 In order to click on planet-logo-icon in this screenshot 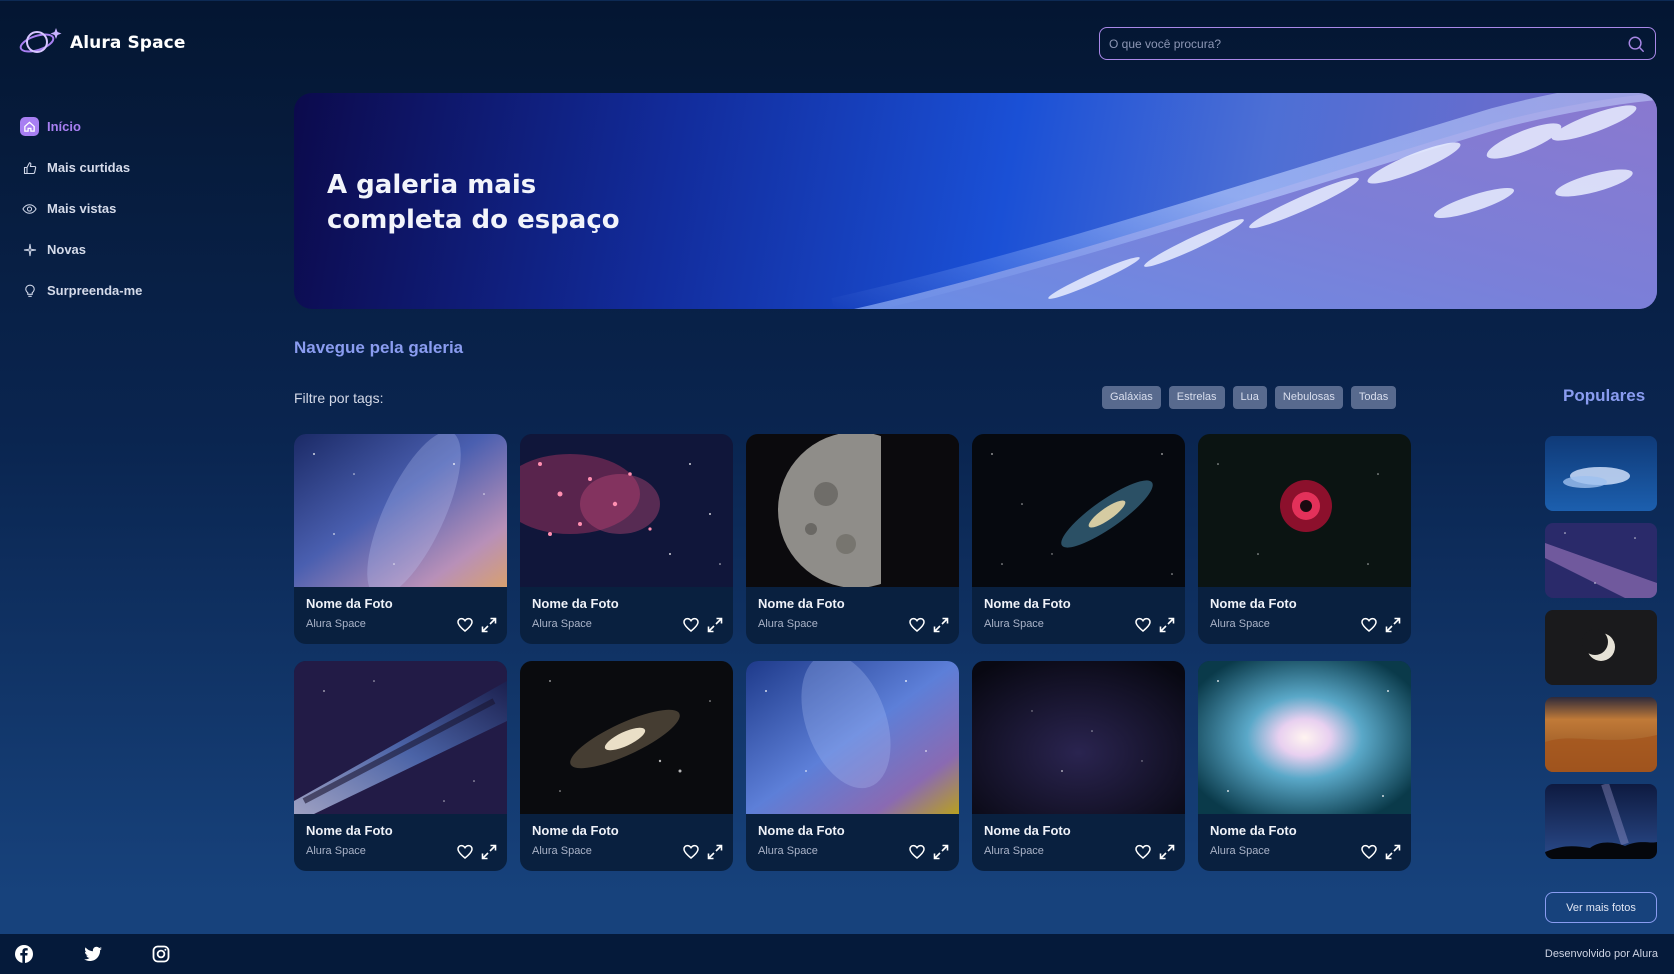, I will do `click(40, 40)`.